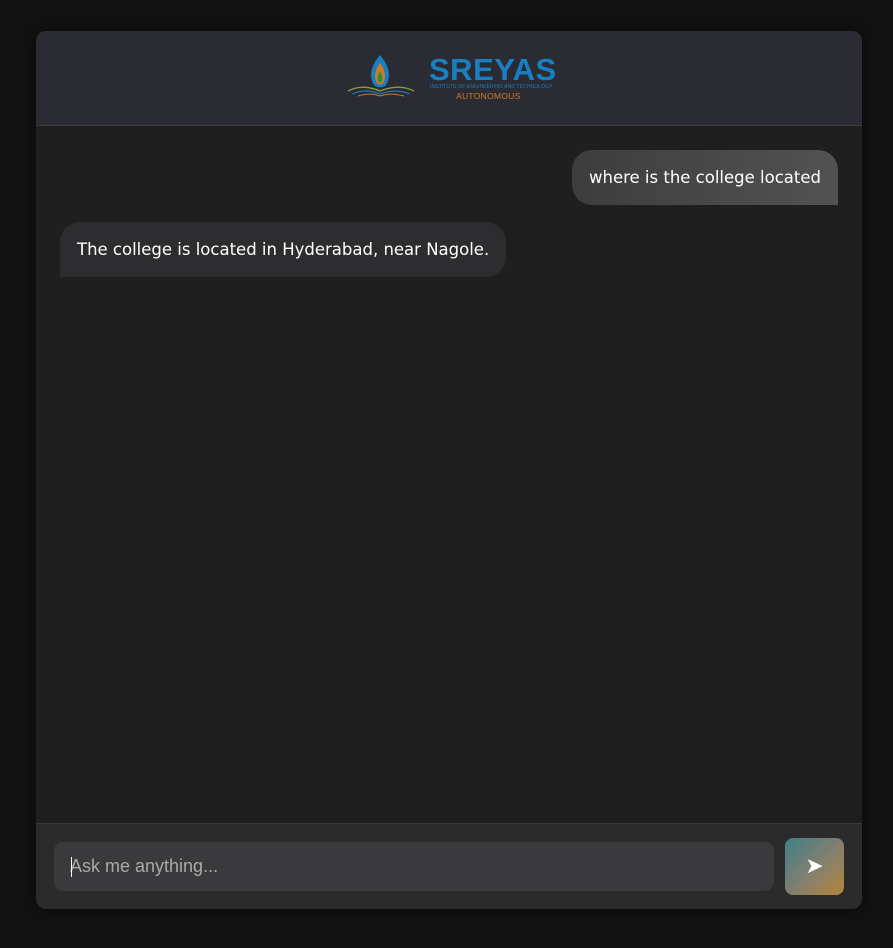 The width and height of the screenshot is (893, 948). I want to click on send-arrow-icon: ➤, so click(814, 866).